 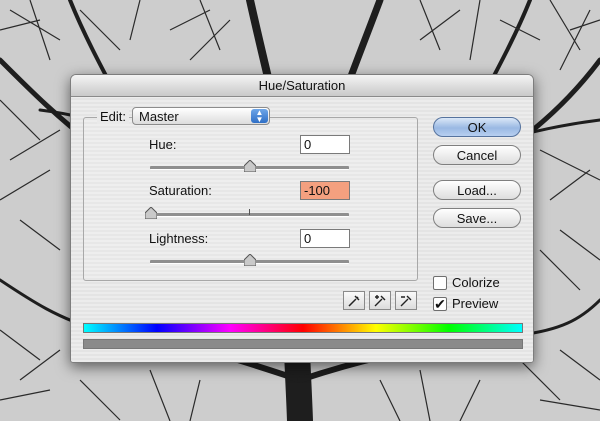 I want to click on ok-button: OK, so click(x=477, y=127).